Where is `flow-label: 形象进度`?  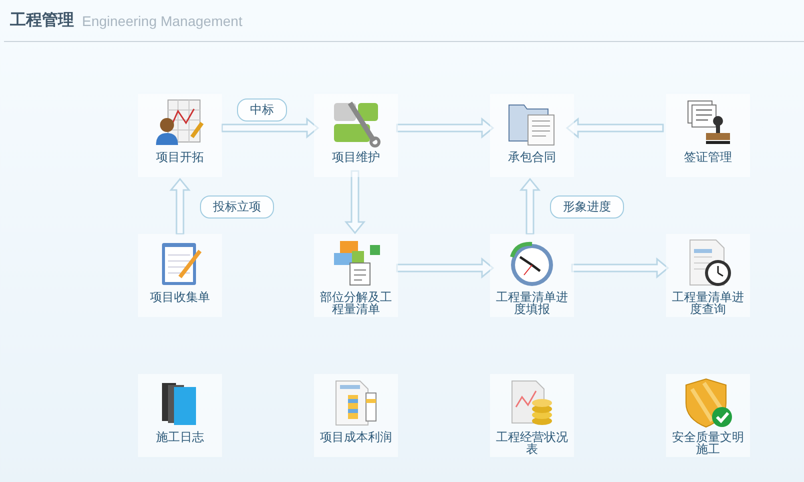
flow-label: 形象进度 is located at coordinates (587, 206).